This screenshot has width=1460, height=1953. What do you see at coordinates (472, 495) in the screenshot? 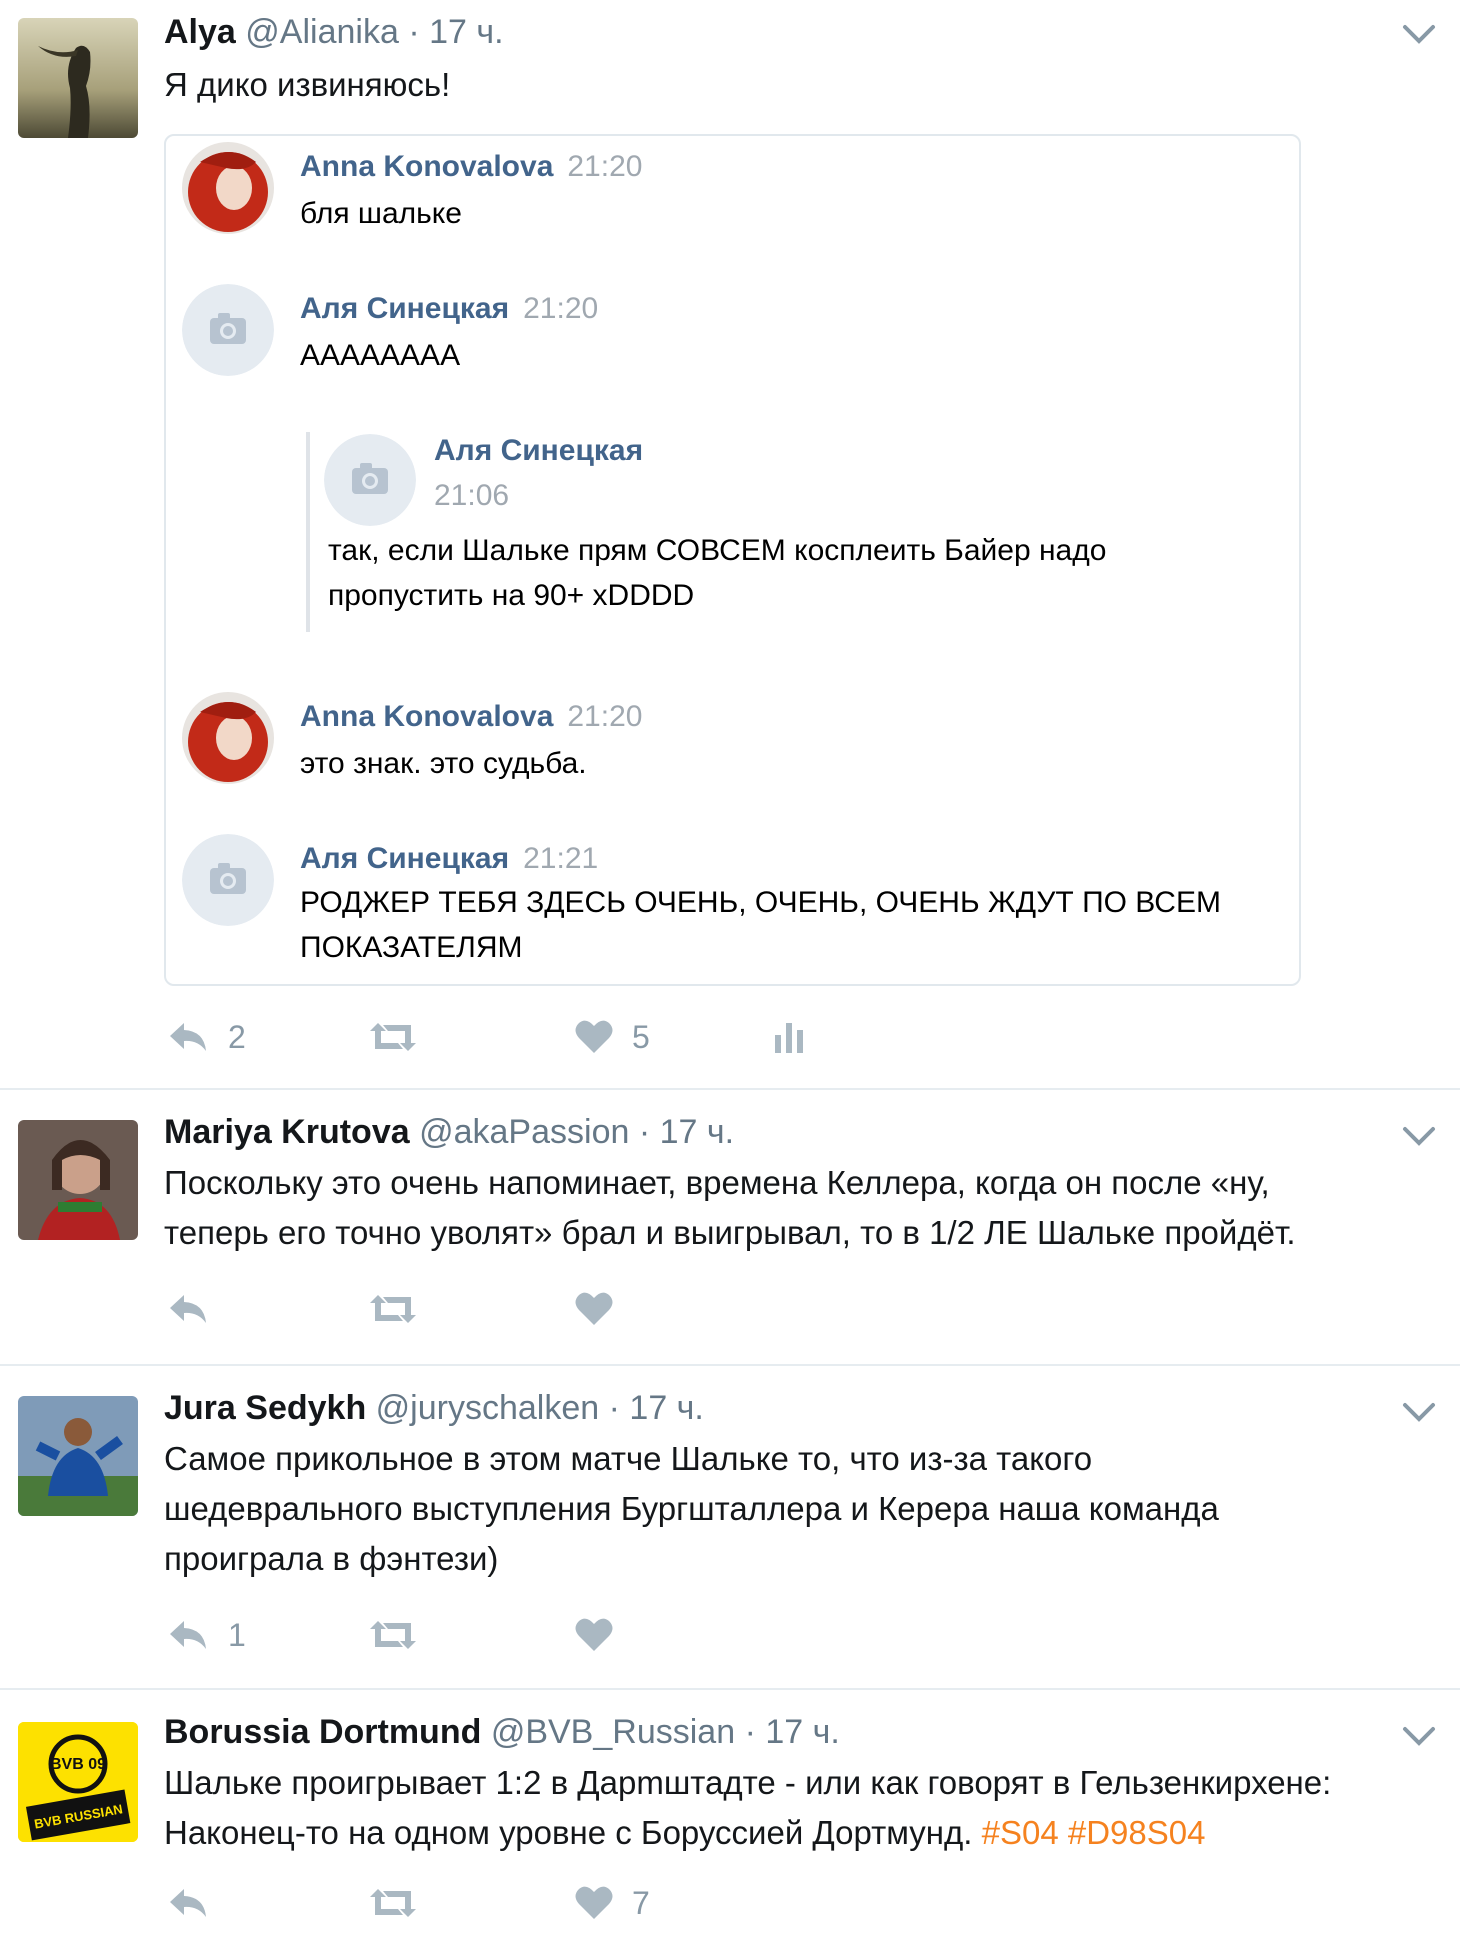
I see `vk-time: 21:06` at bounding box center [472, 495].